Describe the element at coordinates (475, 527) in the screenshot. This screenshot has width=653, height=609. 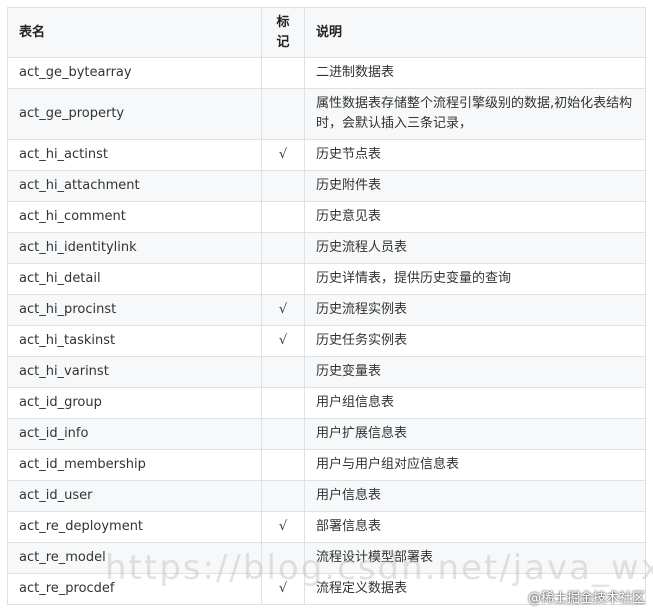
I see `row-description: 部署信息表` at that location.